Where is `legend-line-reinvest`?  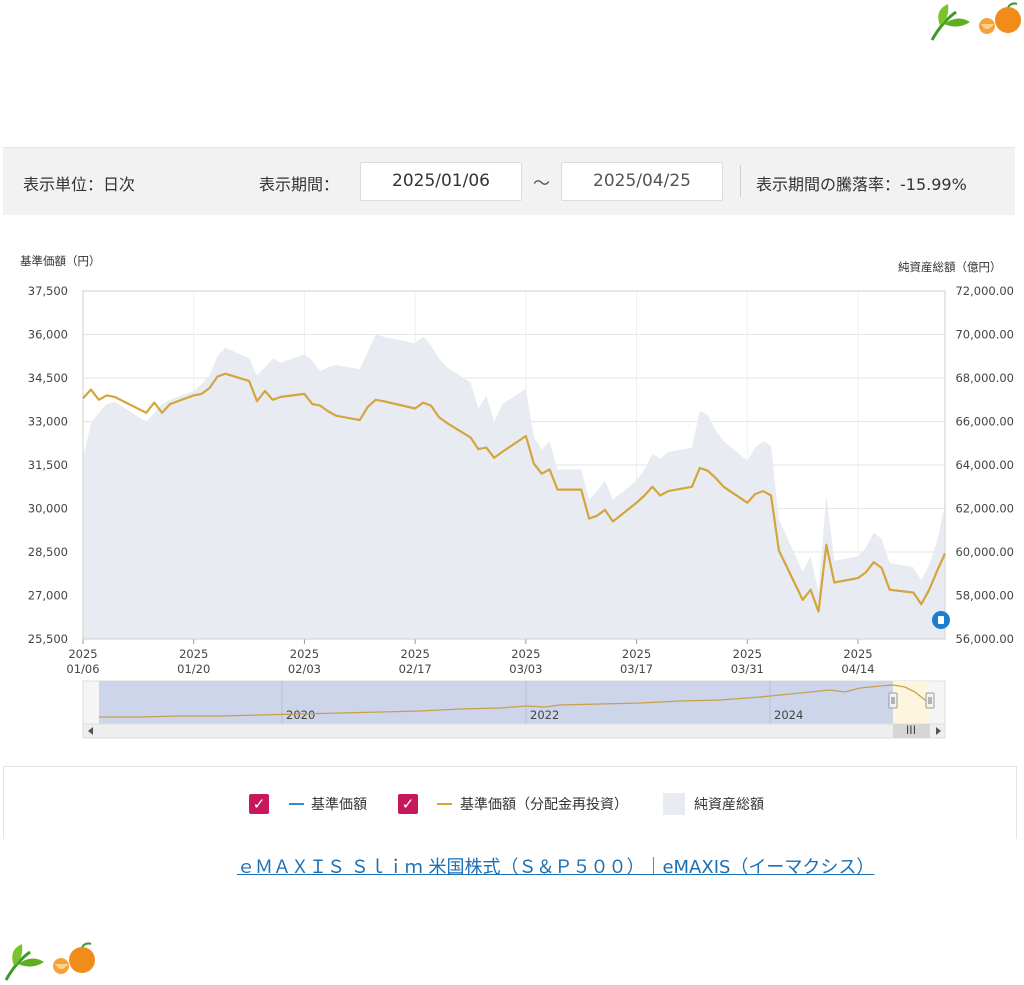 legend-line-reinvest is located at coordinates (444, 804).